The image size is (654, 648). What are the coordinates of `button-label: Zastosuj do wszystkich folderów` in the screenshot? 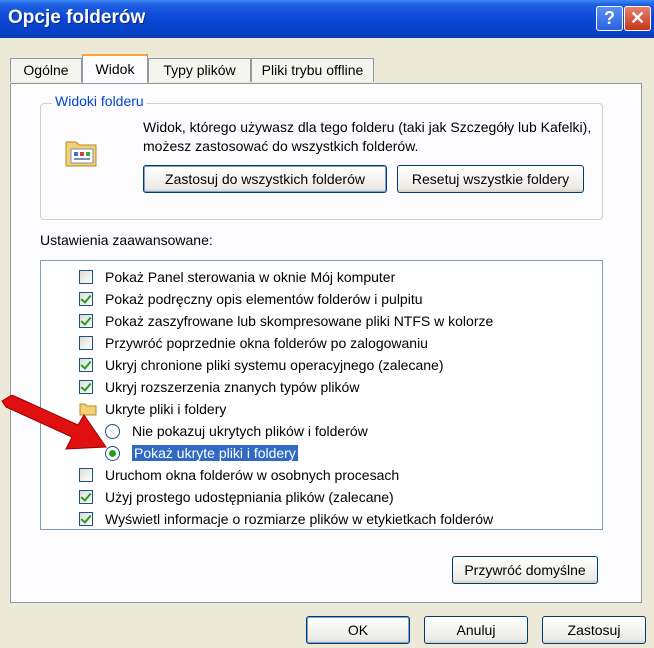 It's located at (265, 179).